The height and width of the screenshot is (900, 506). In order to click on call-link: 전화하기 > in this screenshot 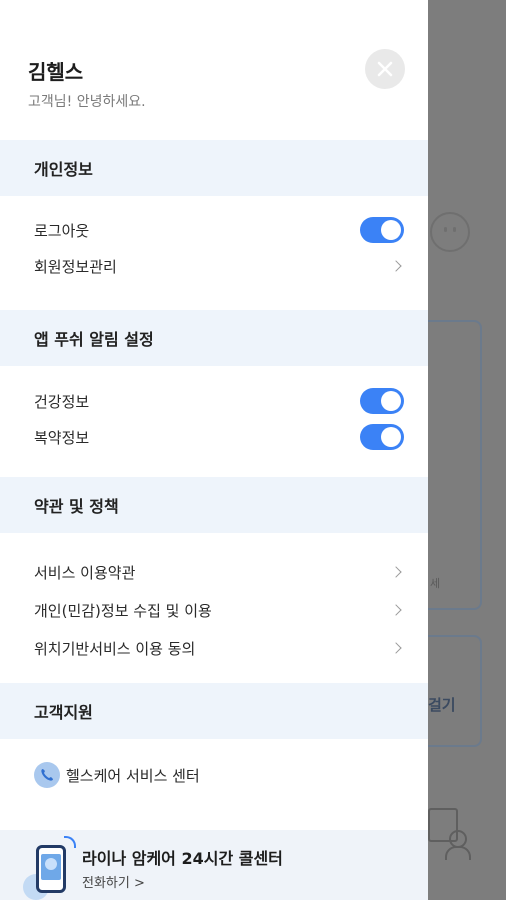, I will do `click(113, 881)`.